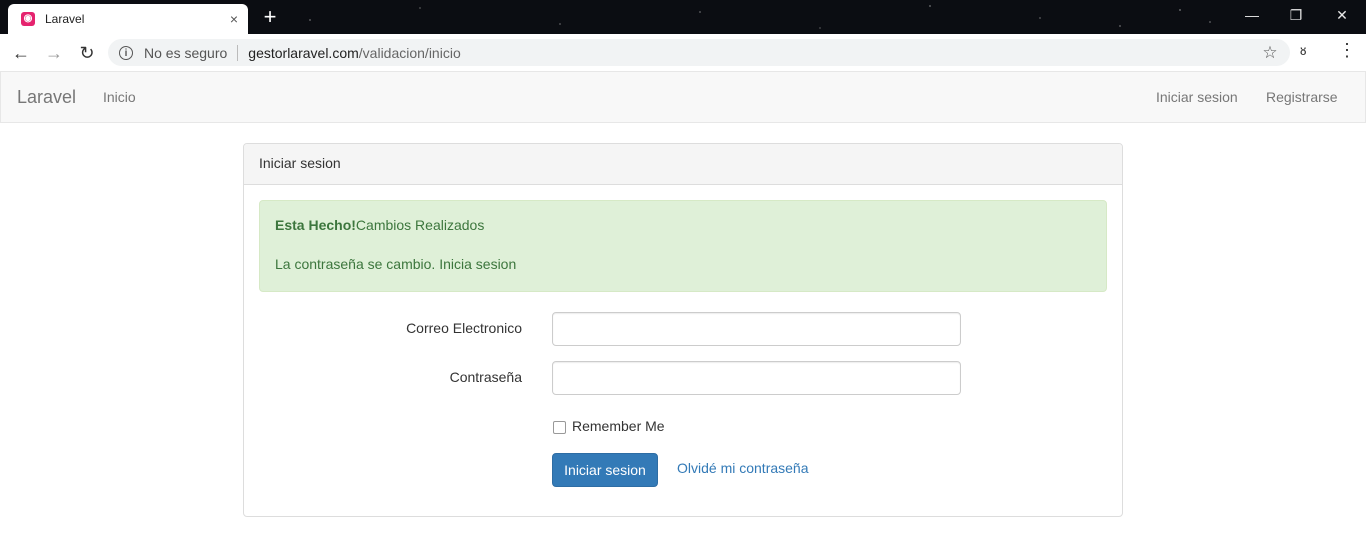 This screenshot has height=536, width=1366. What do you see at coordinates (756, 329) in the screenshot?
I see `email-field` at bounding box center [756, 329].